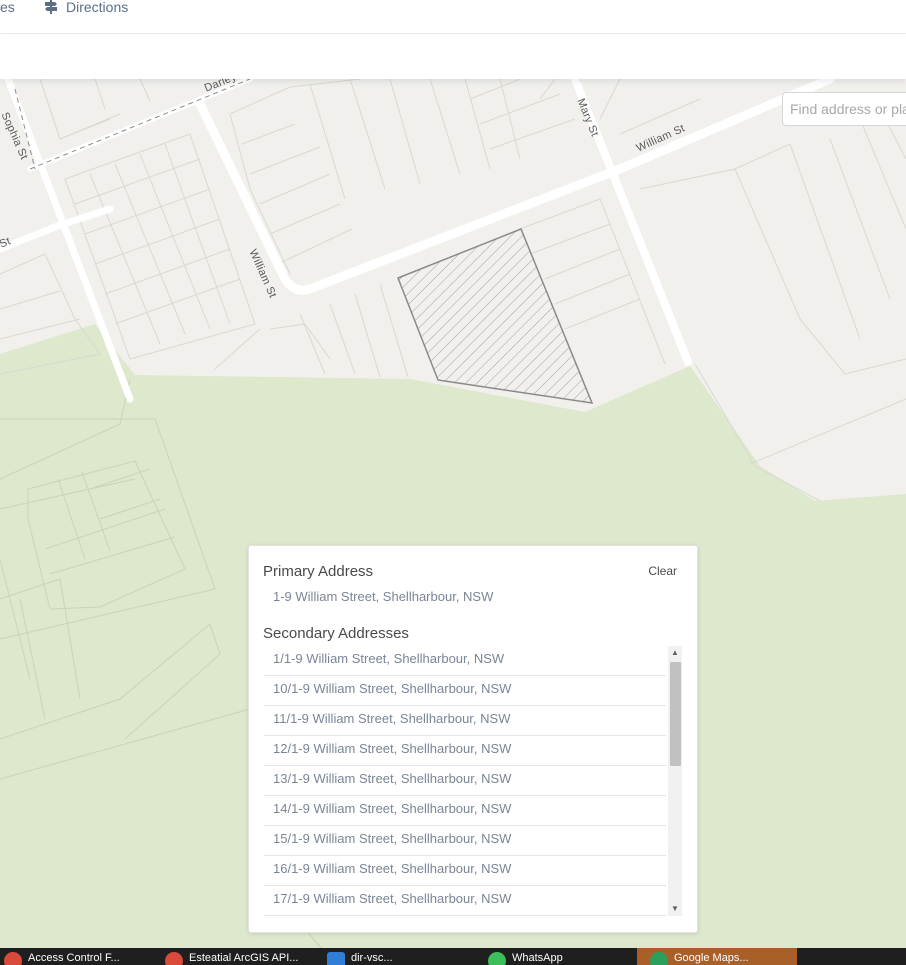 This screenshot has height=965, width=906. What do you see at coordinates (465, 691) in the screenshot?
I see `list-item: 10/1-9 William Street, Shellharbour, NSW` at bounding box center [465, 691].